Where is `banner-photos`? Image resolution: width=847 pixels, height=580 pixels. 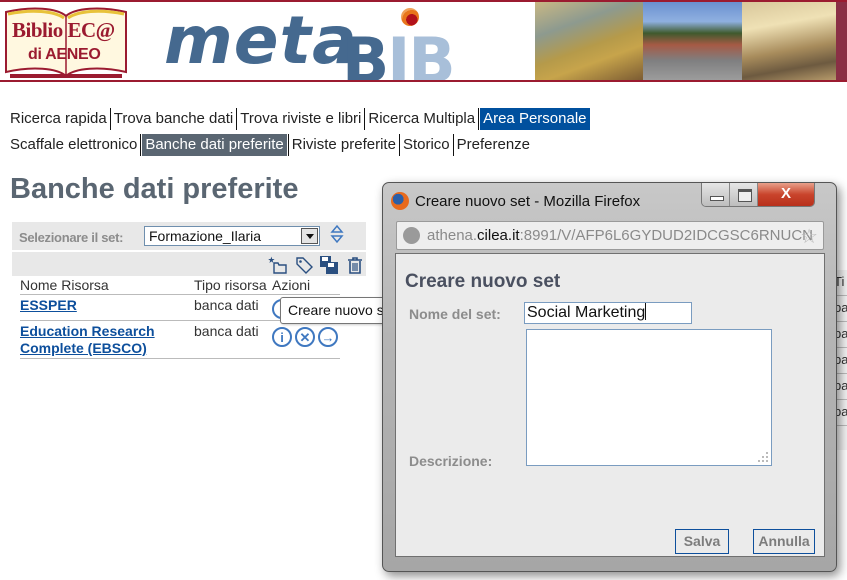 banner-photos is located at coordinates (691, 41).